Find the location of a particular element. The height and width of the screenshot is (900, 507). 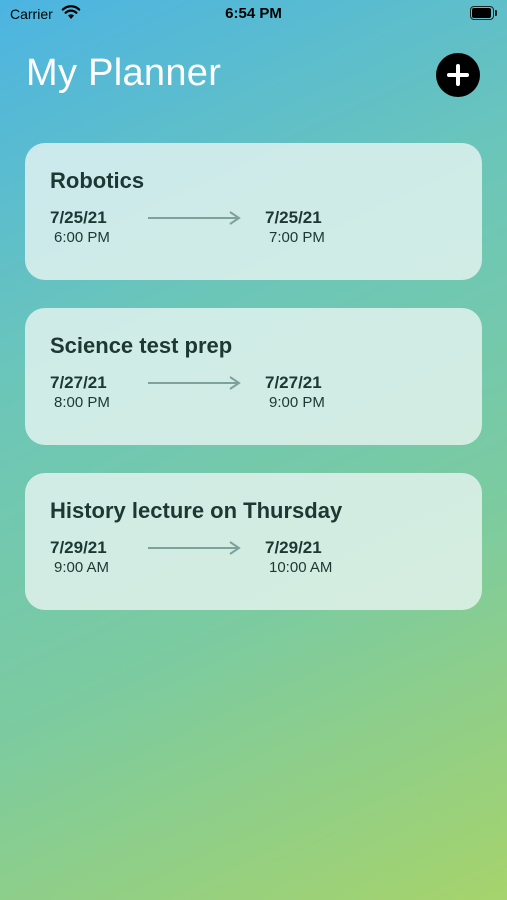

status-bar: Carrier 6:54 PM is located at coordinates (253, 14).